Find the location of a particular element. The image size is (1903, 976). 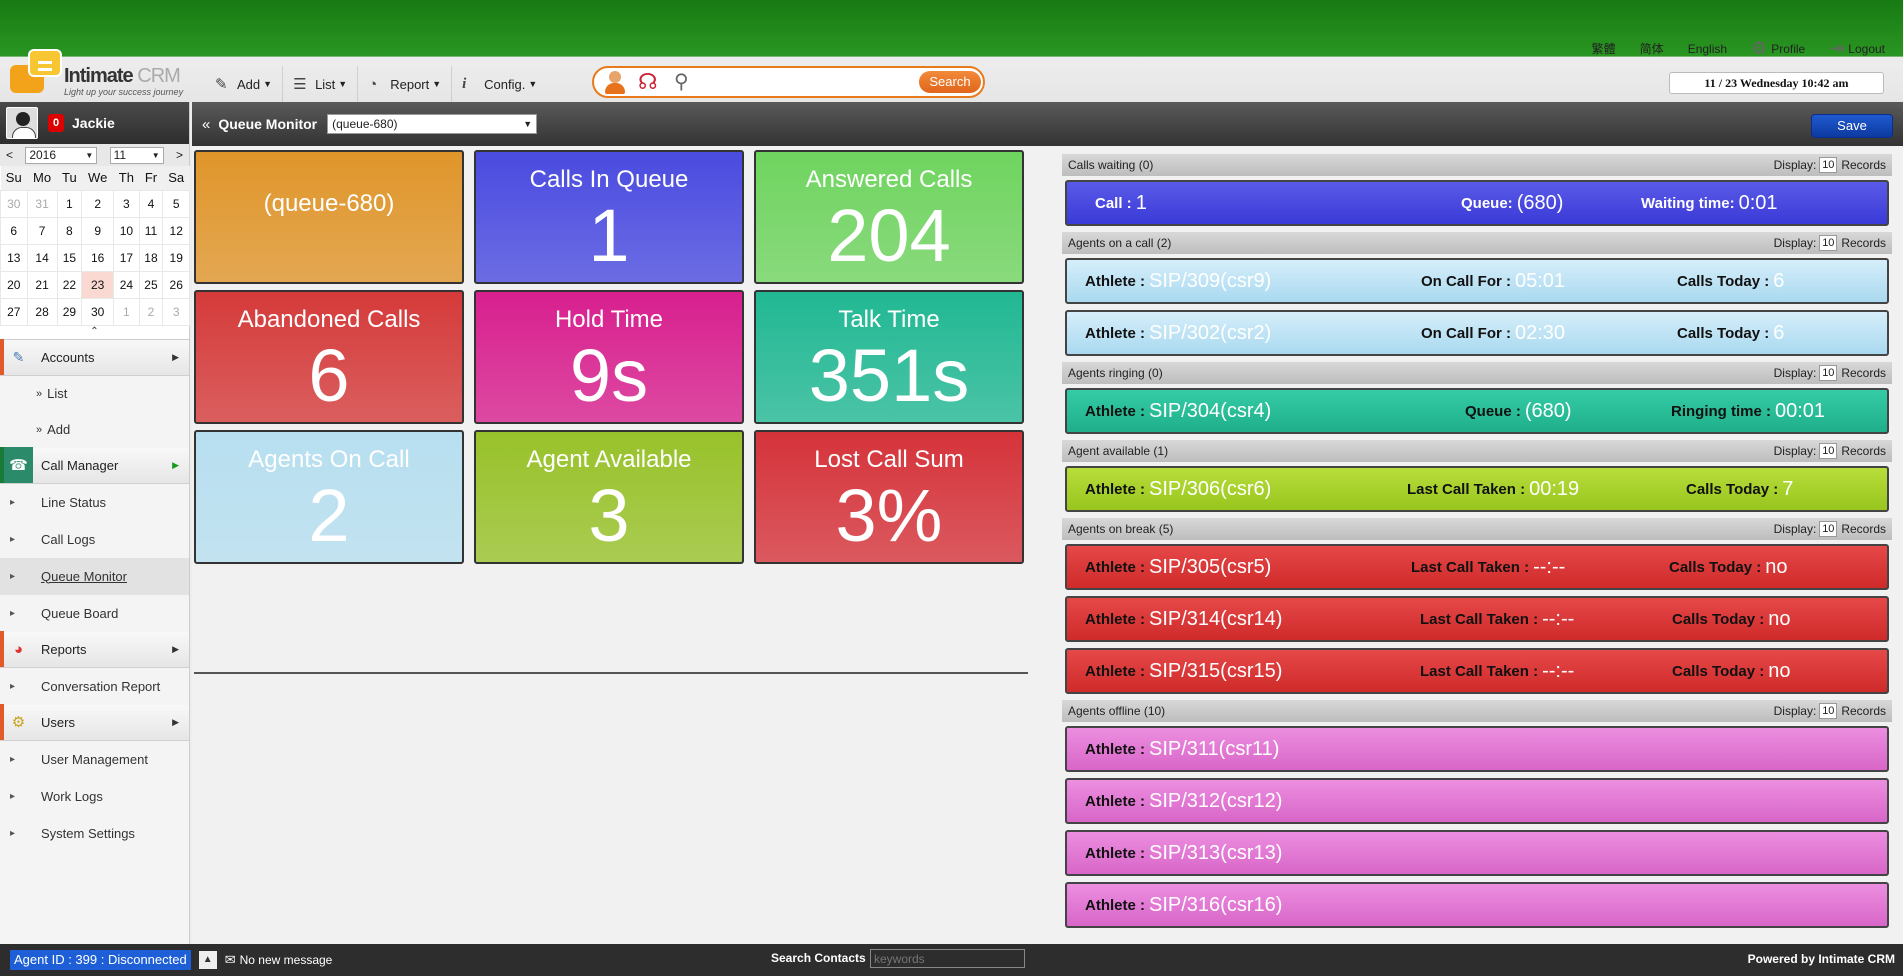

message-status: No new message is located at coordinates (286, 960).